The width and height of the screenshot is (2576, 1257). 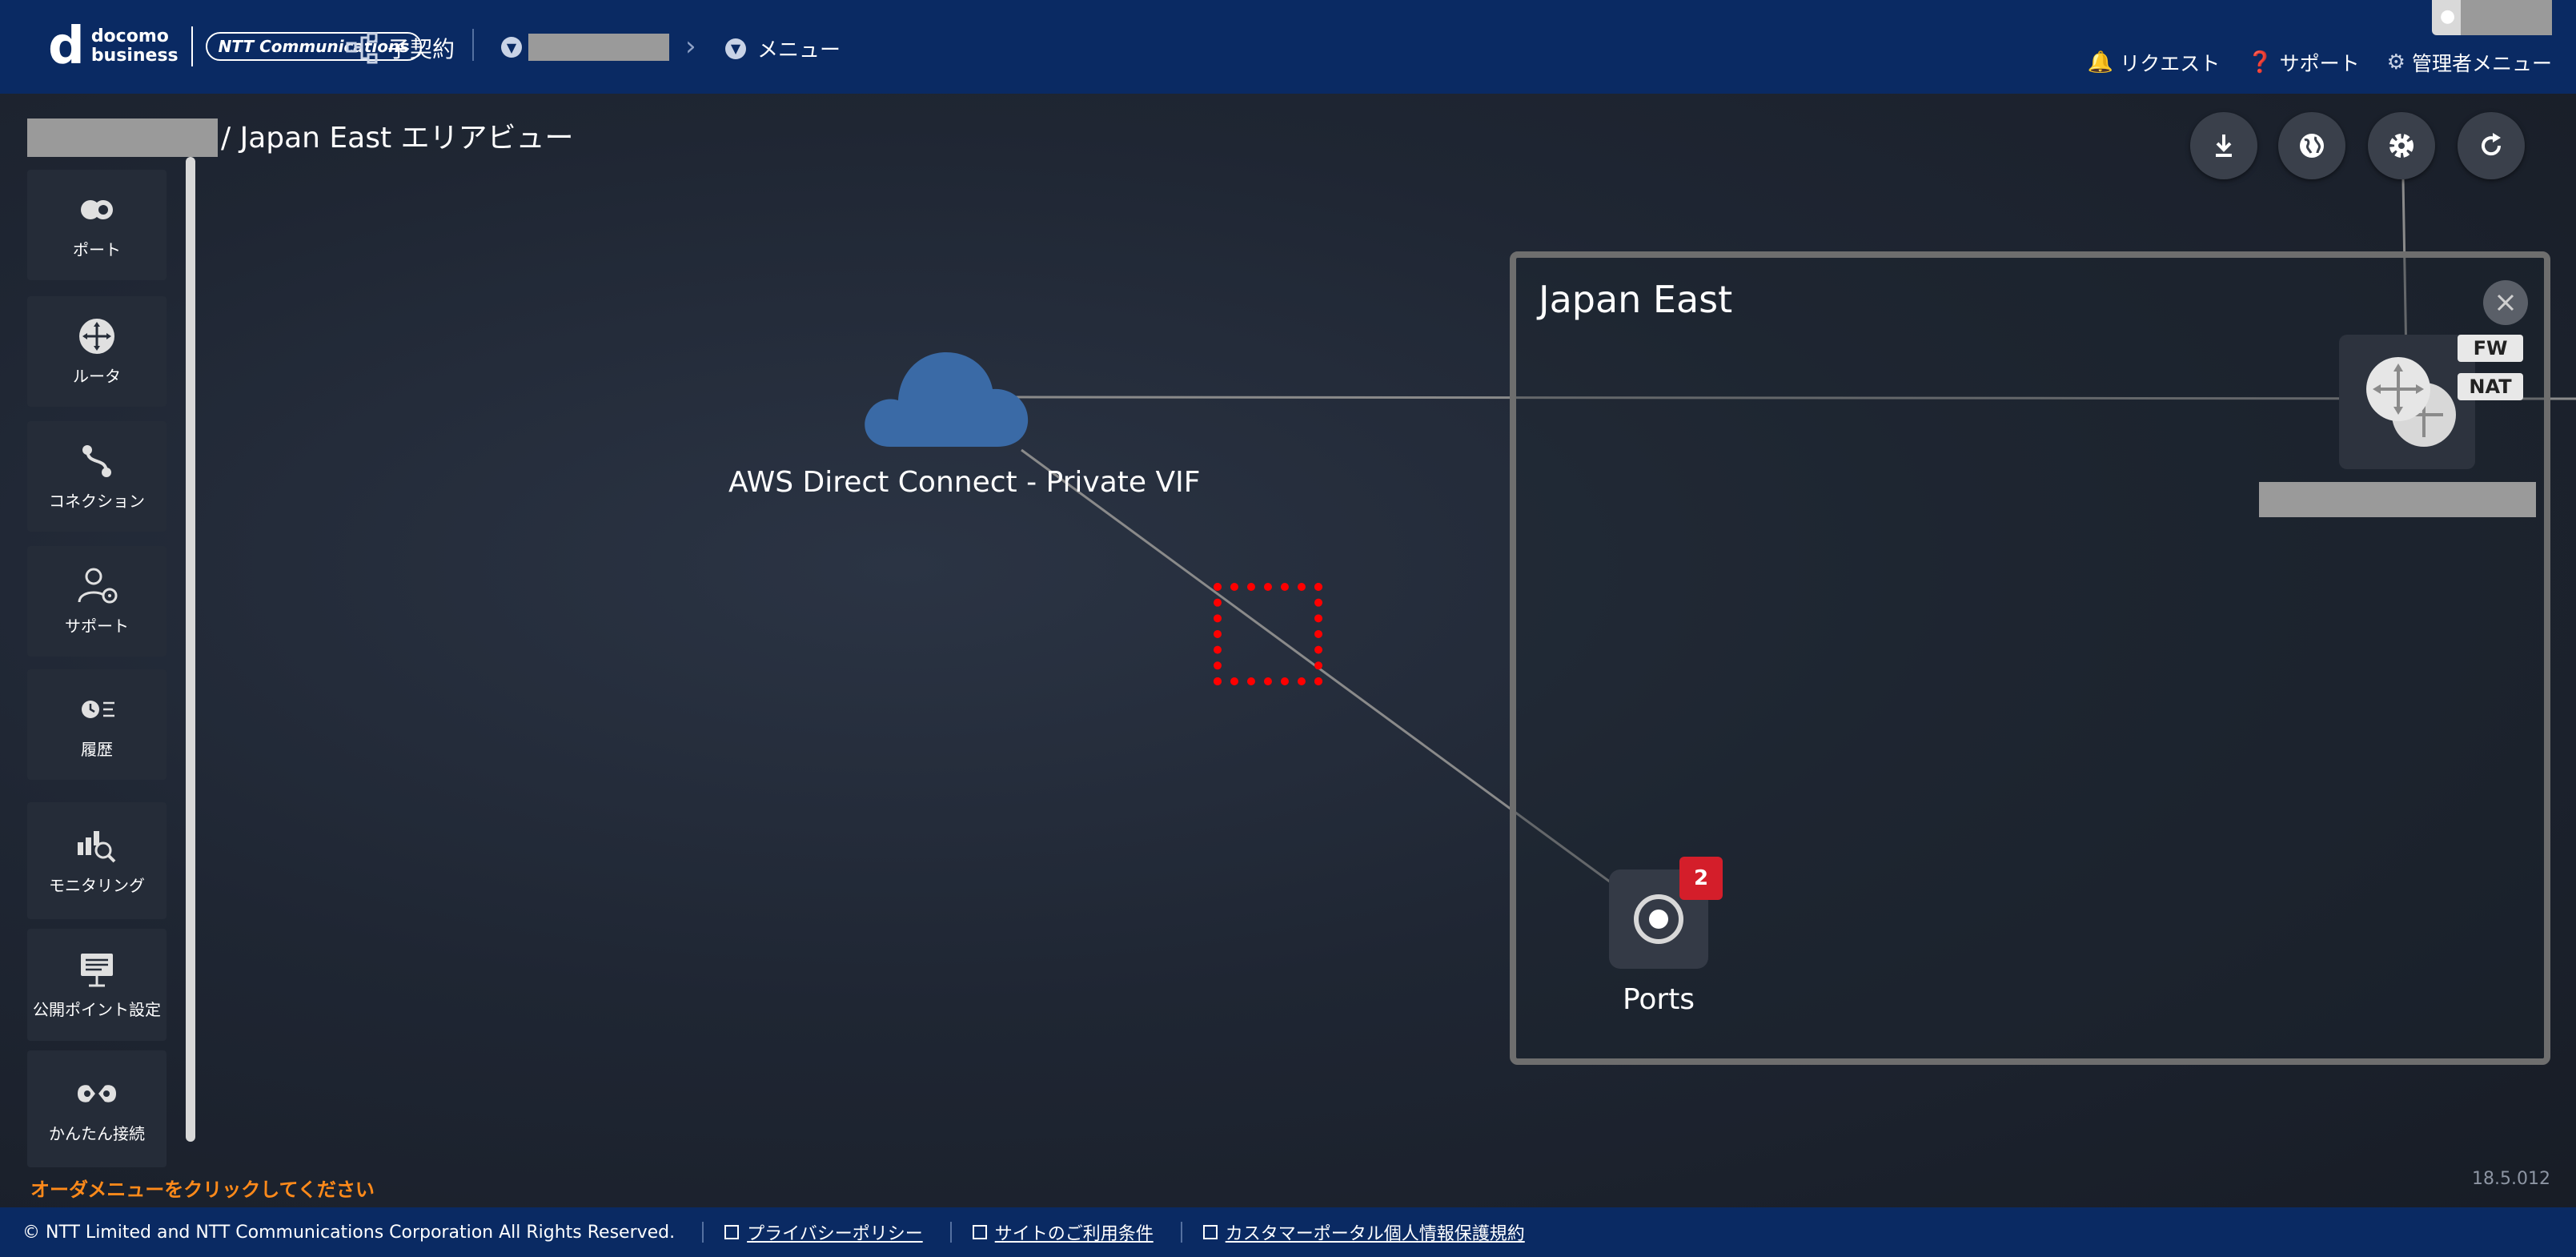 I want to click on sidebar-item-support: サポート, so click(x=97, y=601).